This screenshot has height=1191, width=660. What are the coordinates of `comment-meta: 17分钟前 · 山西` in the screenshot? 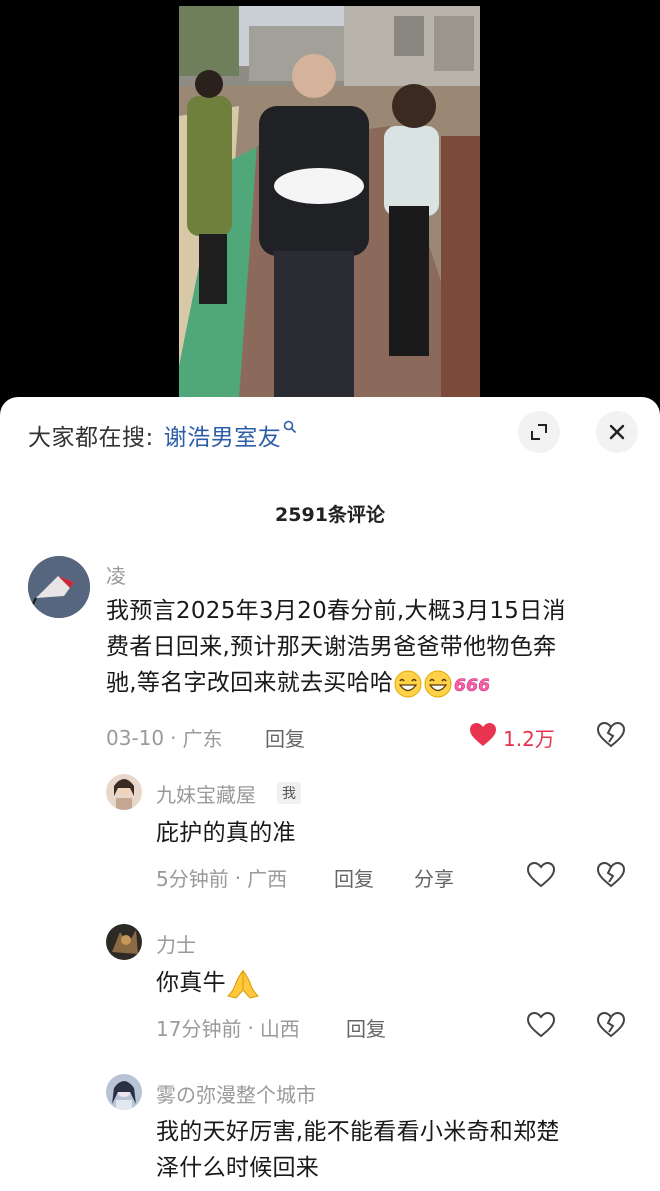 It's located at (228, 1027).